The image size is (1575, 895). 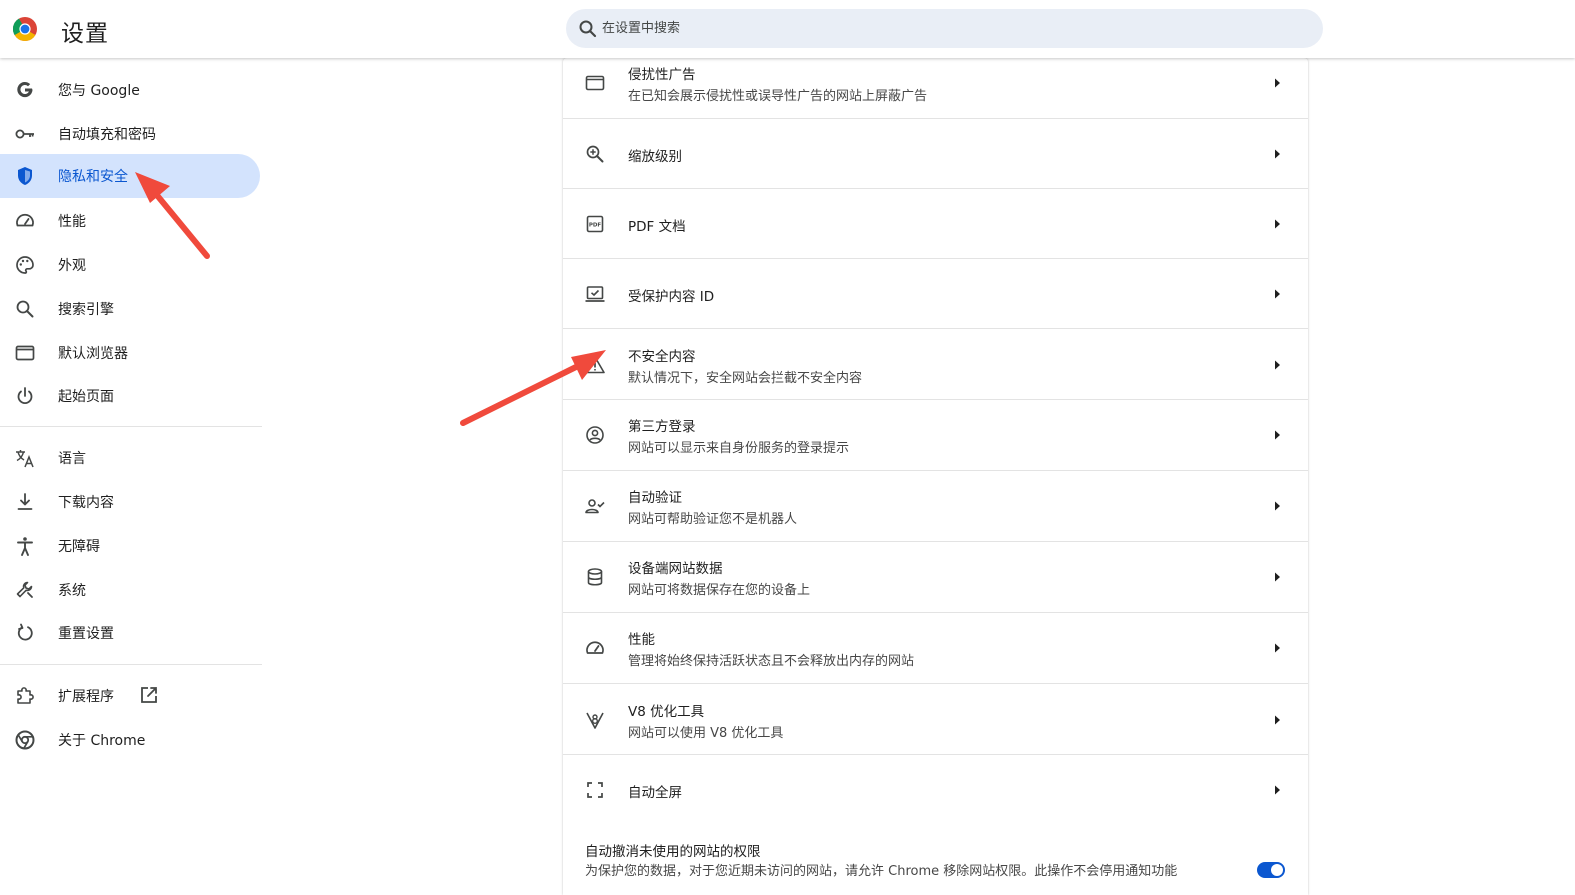 What do you see at coordinates (25, 89) in the screenshot?
I see `google-g-icon` at bounding box center [25, 89].